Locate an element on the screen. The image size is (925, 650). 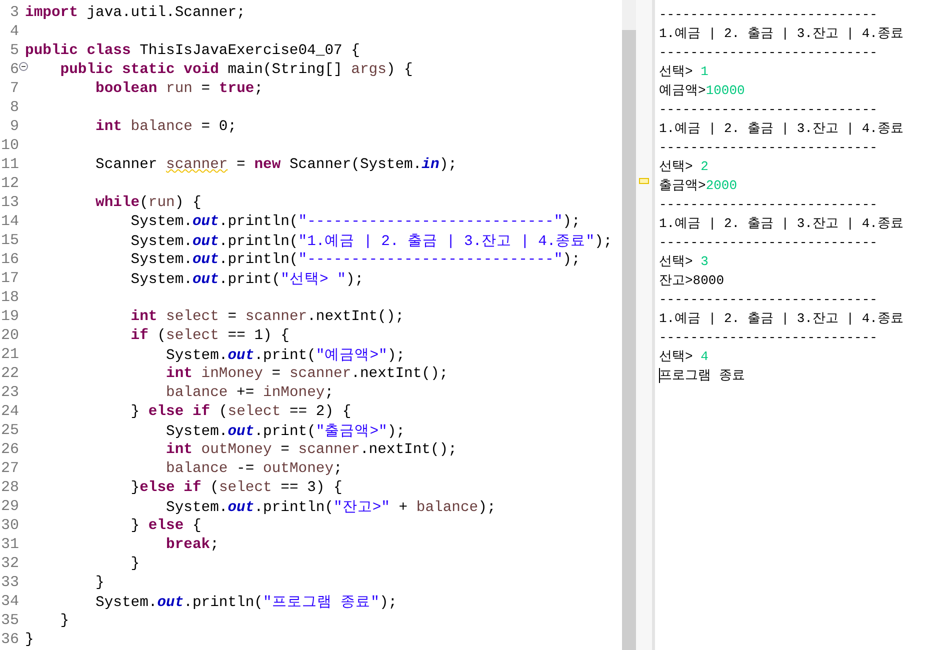
code-line: int outMoney = scanner.nextInt(); is located at coordinates (311, 450).